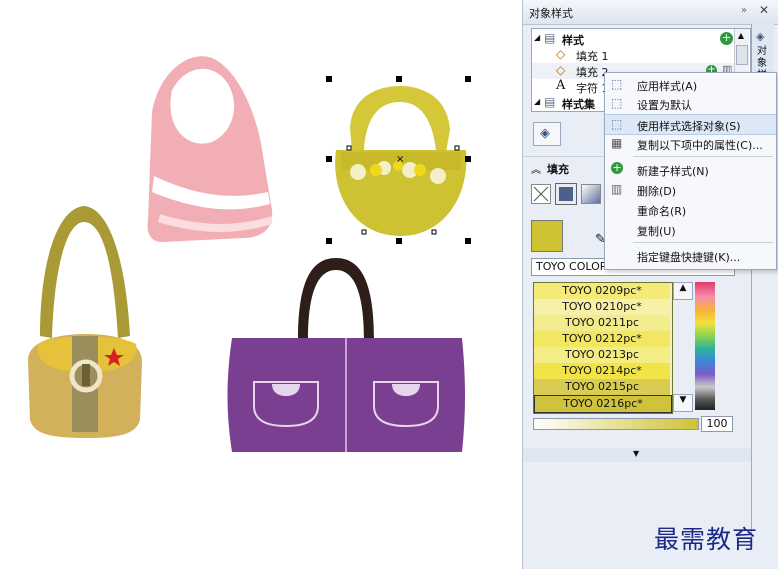 Image resolution: width=778 pixels, height=572 pixels. Describe the element at coordinates (726, 38) in the screenshot. I see `add-style-icon: +` at that location.